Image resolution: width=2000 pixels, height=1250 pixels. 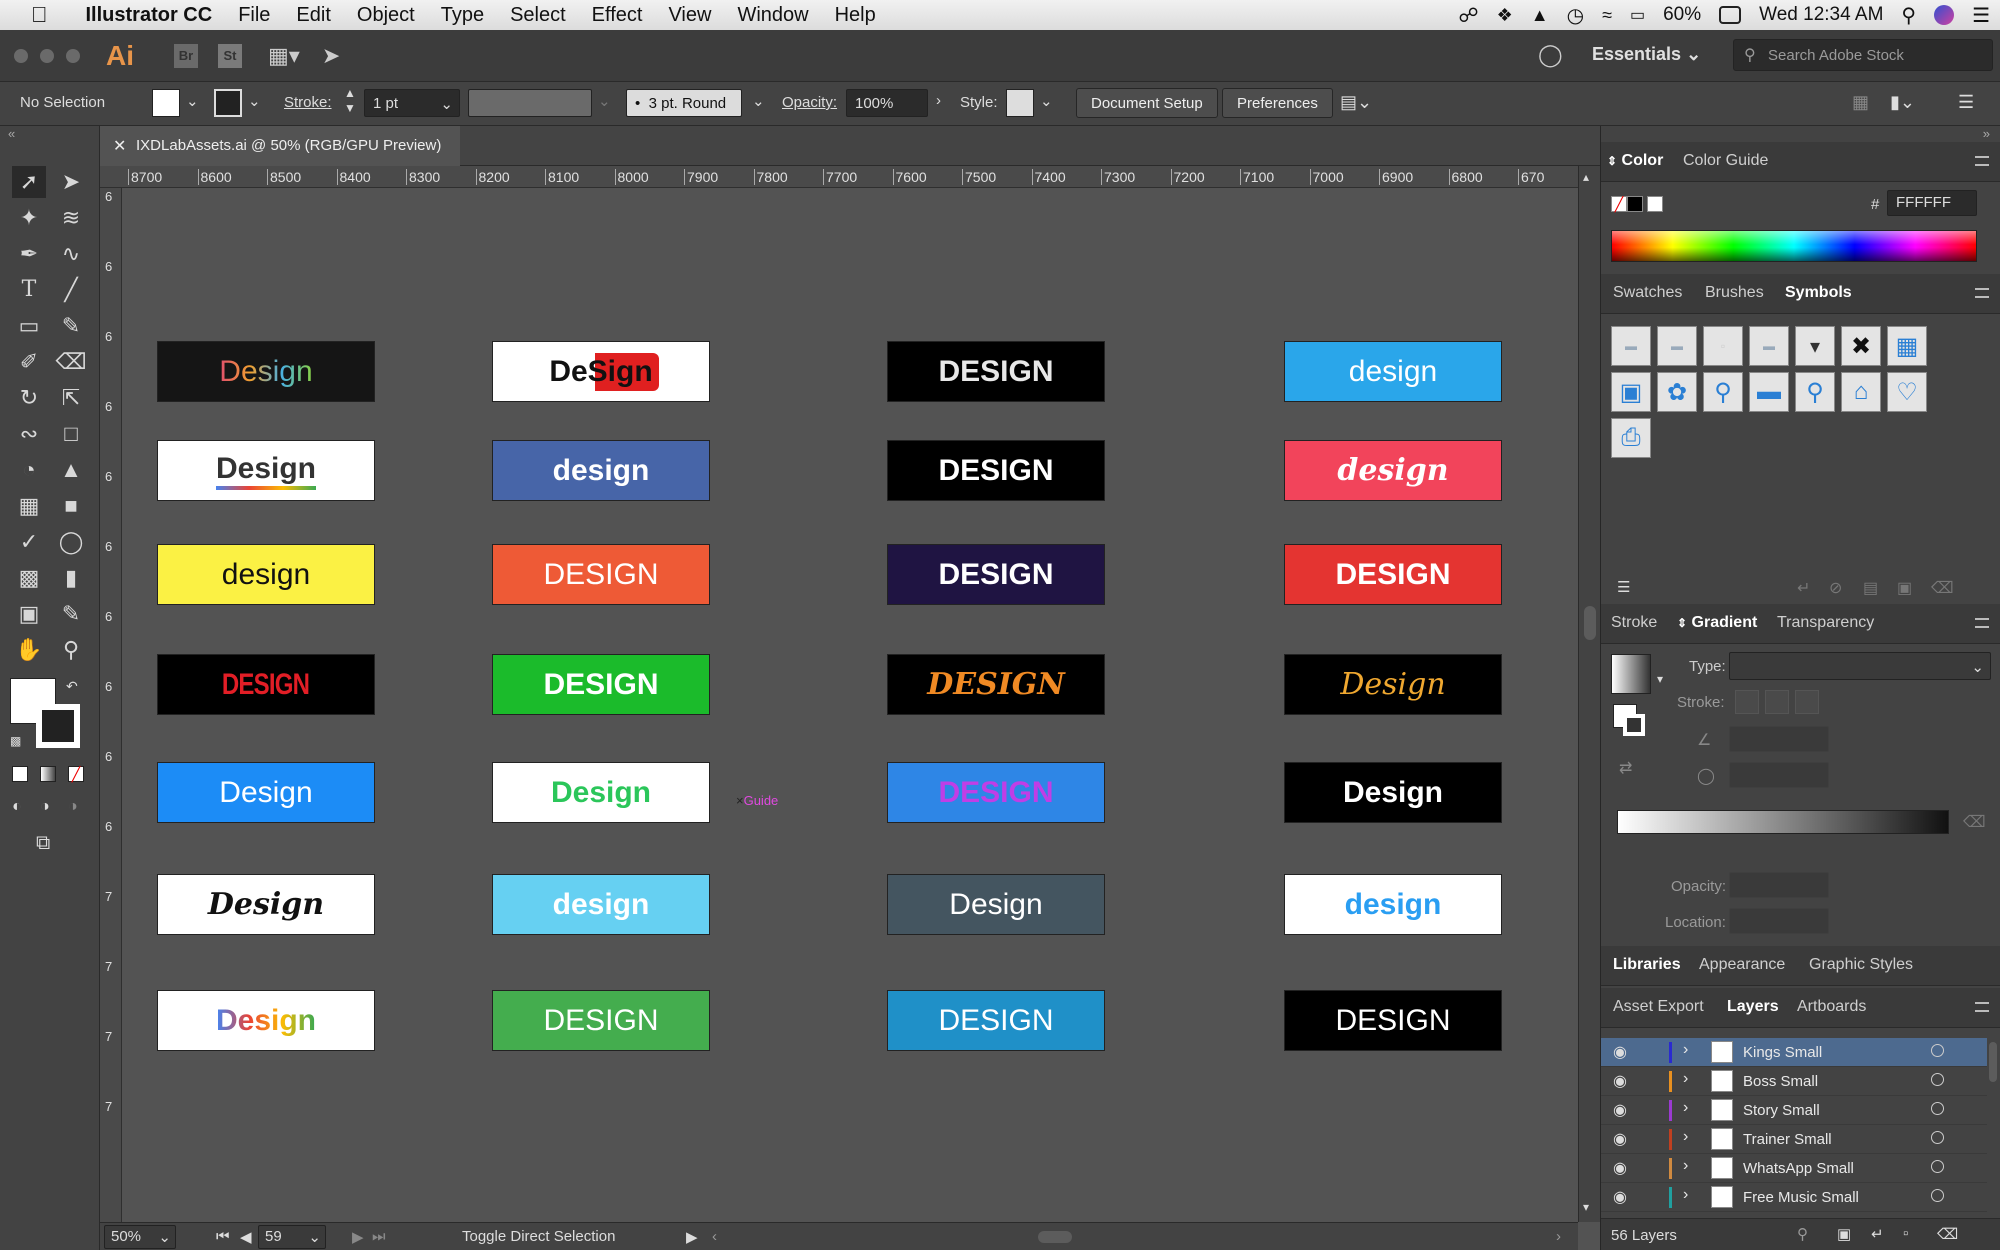 What do you see at coordinates (1625, 768) in the screenshot?
I see `reverse-gradient-icon: ⇄` at bounding box center [1625, 768].